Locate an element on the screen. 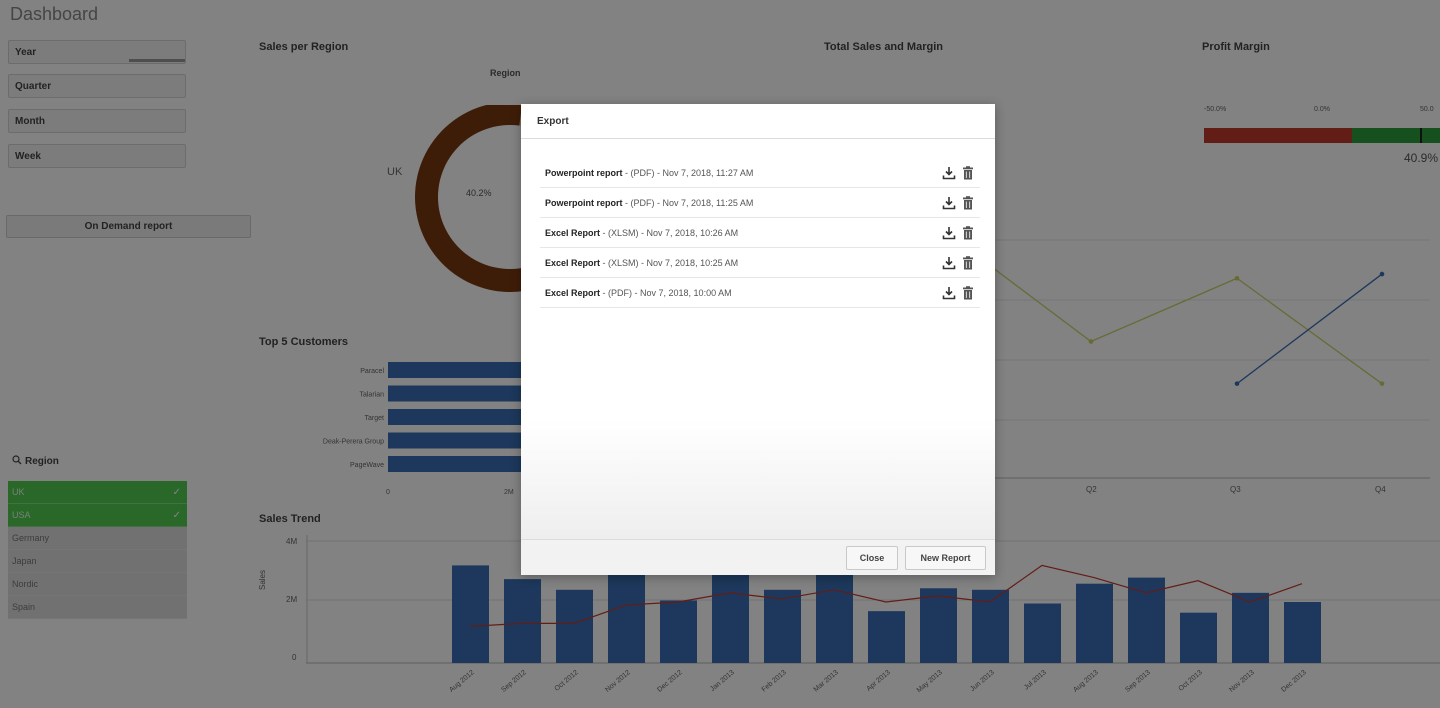 Image resolution: width=1440 pixels, height=708 pixels. new-report-button: New Report is located at coordinates (945, 558).